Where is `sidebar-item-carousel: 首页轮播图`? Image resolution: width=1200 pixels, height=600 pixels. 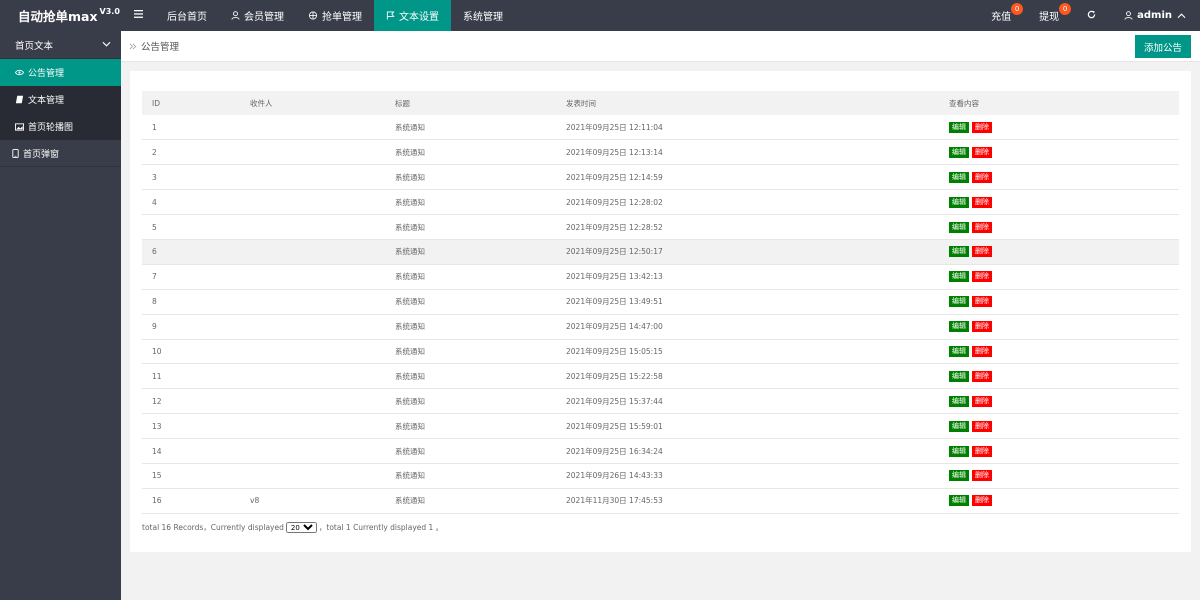 sidebar-item-carousel: 首页轮播图 is located at coordinates (60, 126).